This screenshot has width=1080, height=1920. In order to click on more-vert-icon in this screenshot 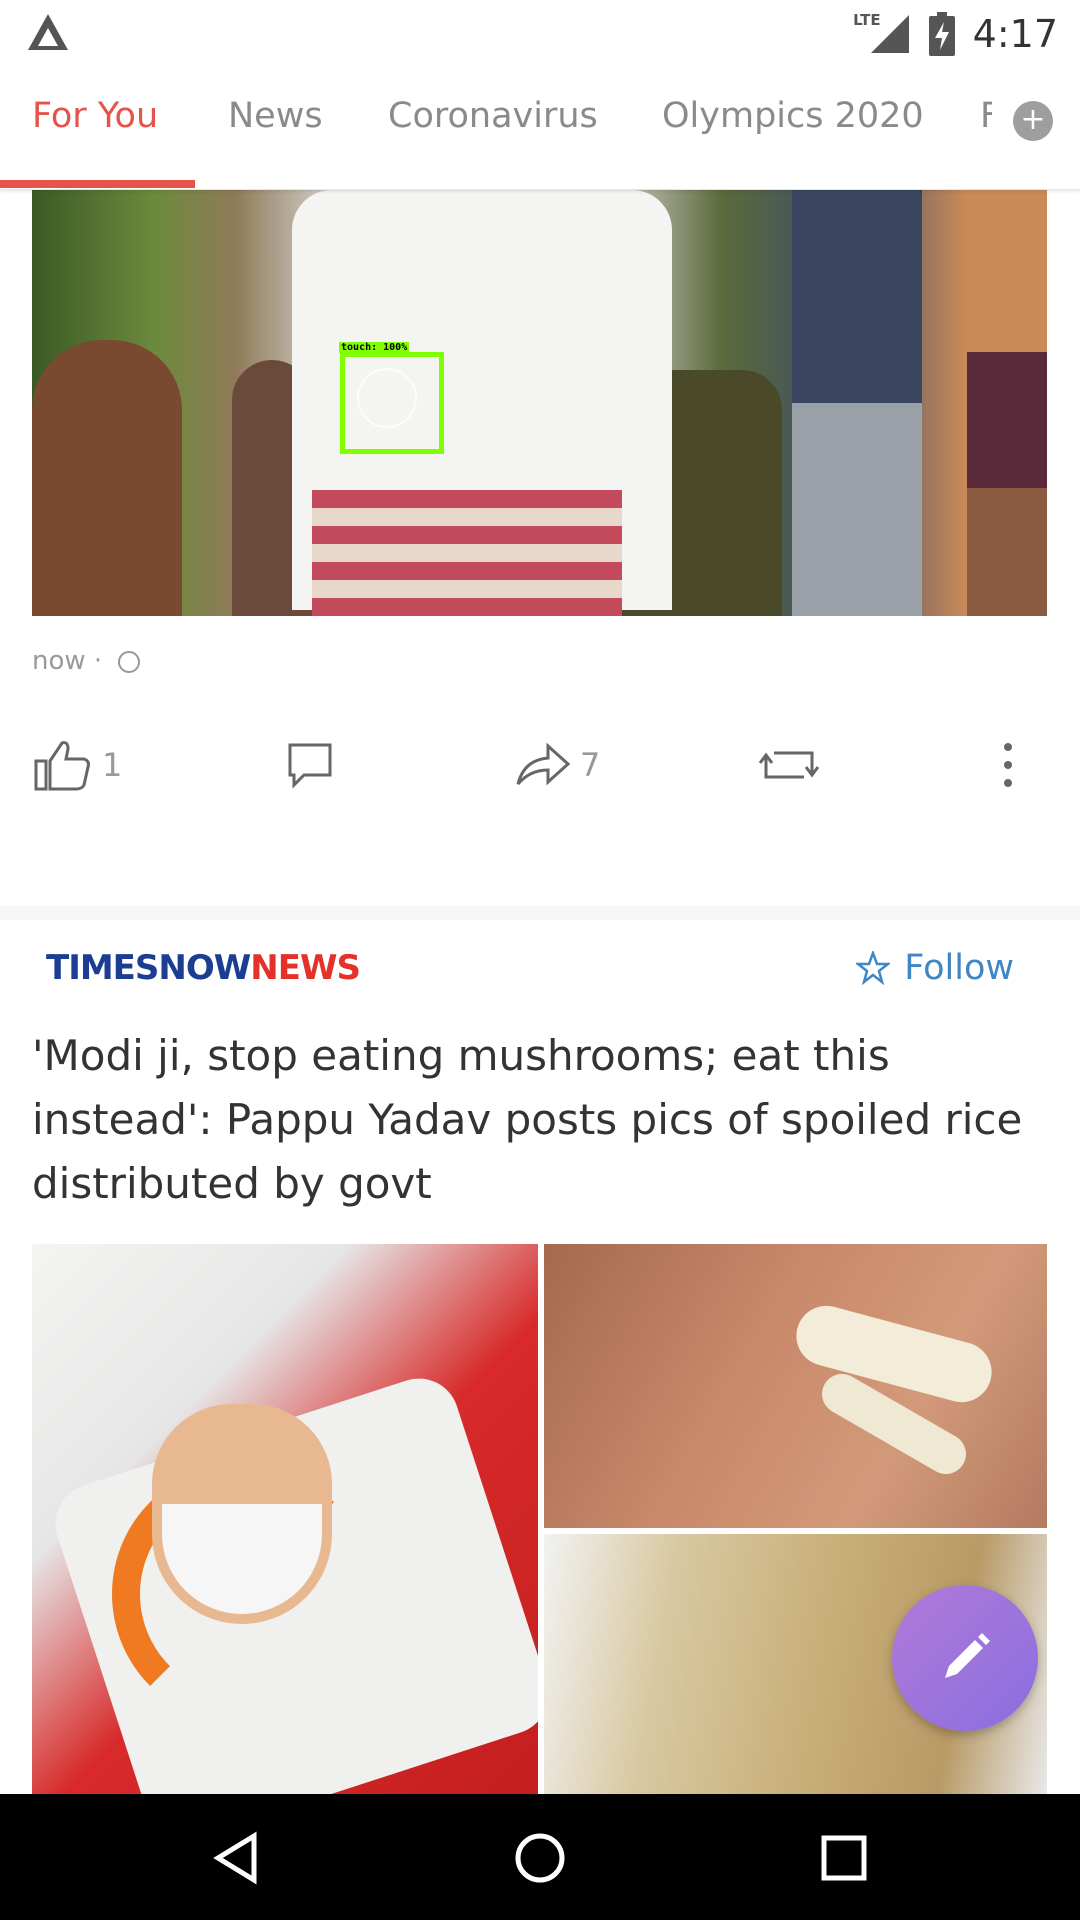, I will do `click(1008, 765)`.